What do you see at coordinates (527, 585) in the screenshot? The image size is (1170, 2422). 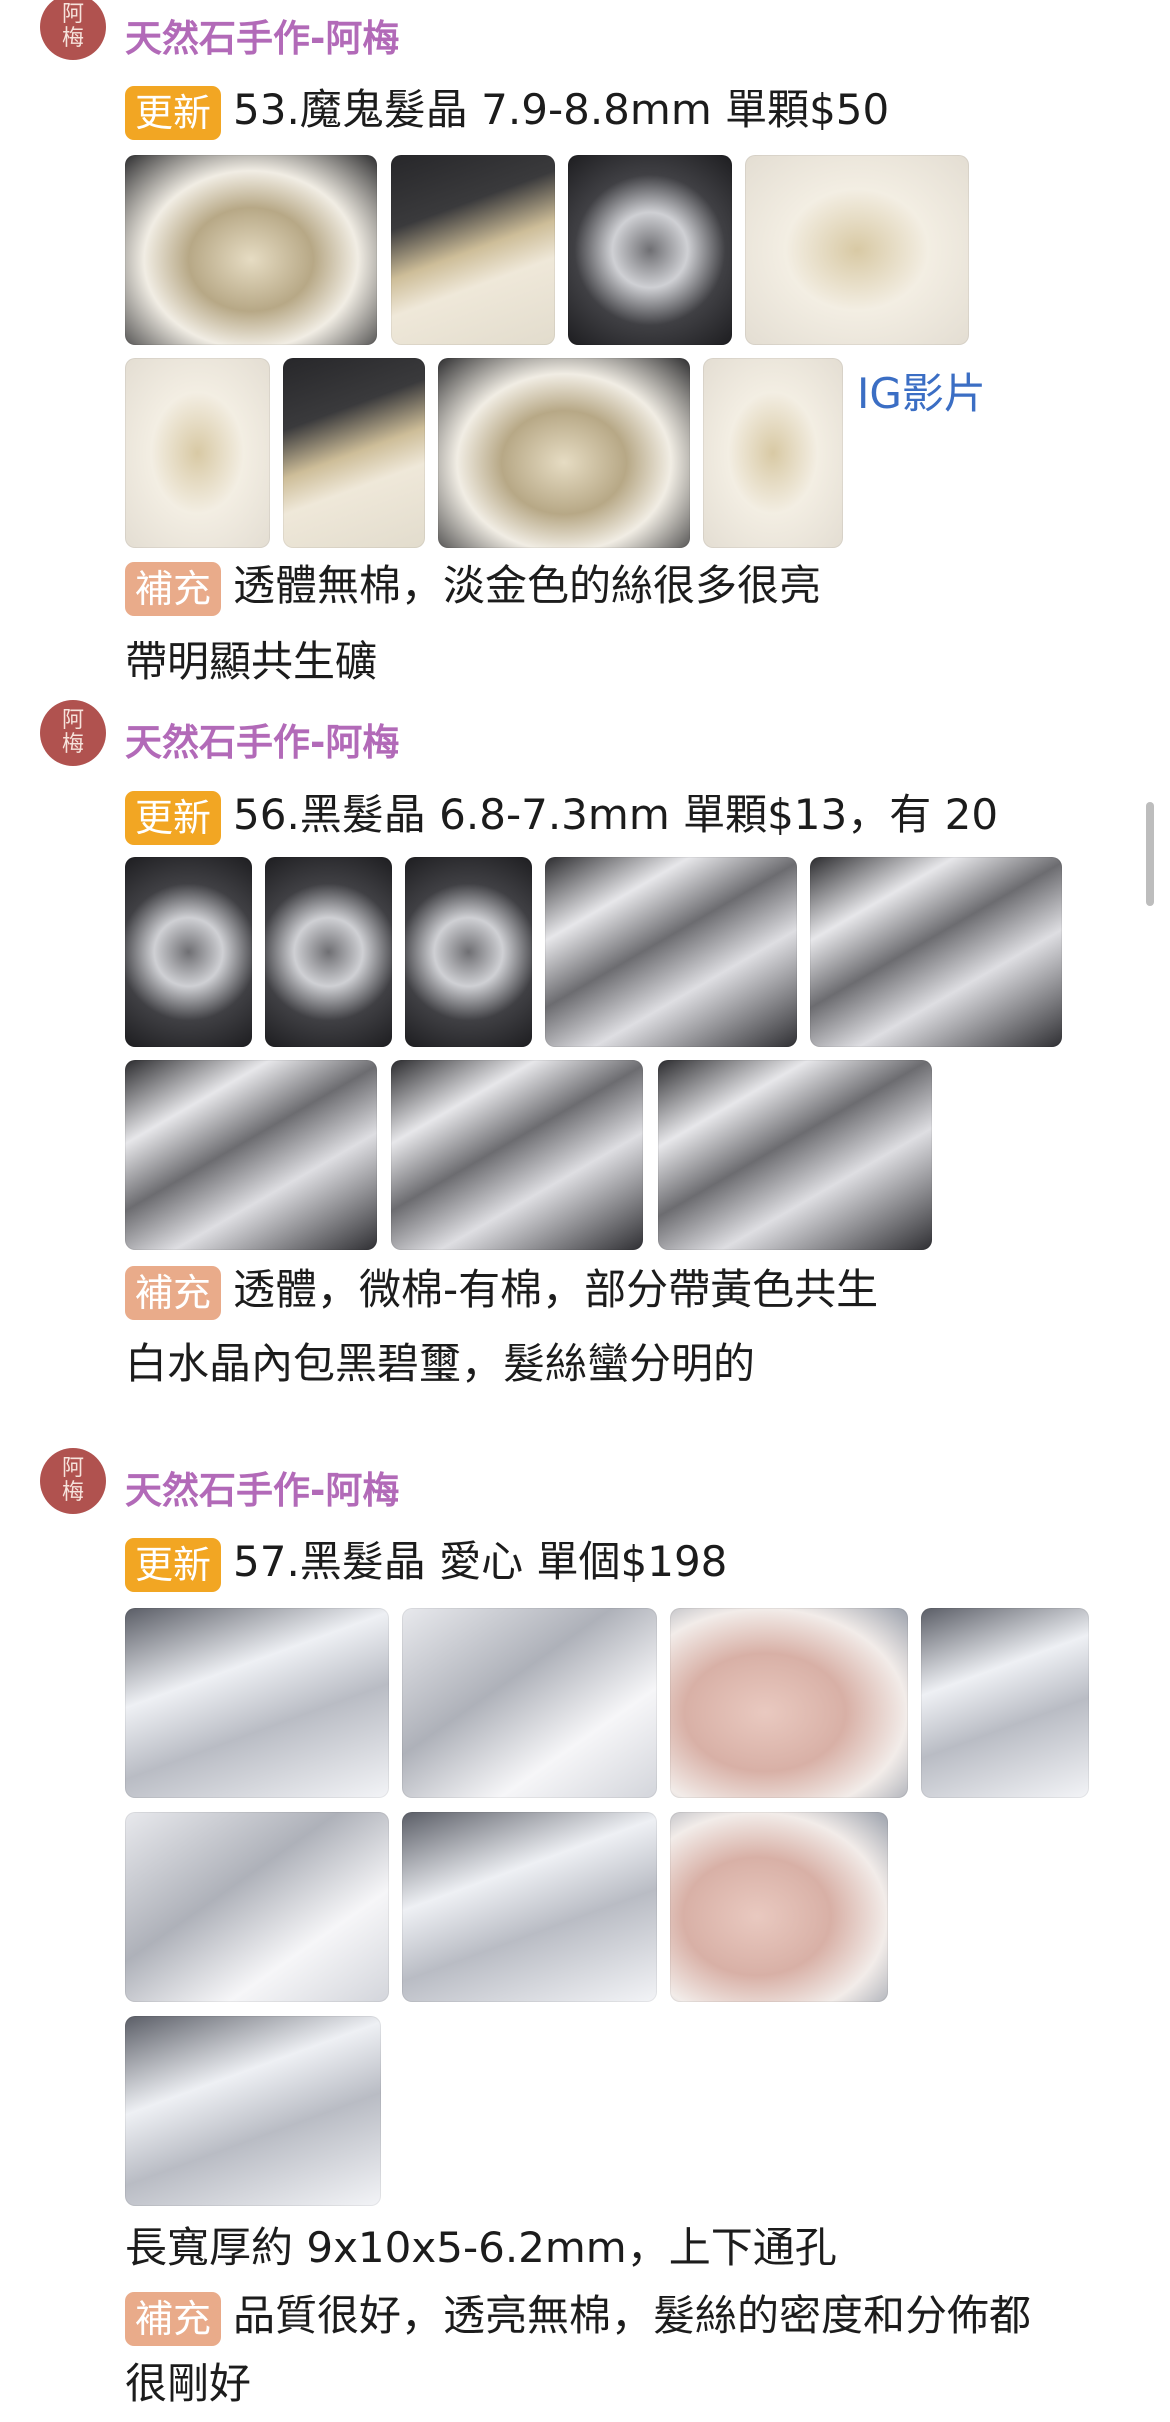 I see `extra-note: 透體無棉，淡金色的絲很多很亮` at bounding box center [527, 585].